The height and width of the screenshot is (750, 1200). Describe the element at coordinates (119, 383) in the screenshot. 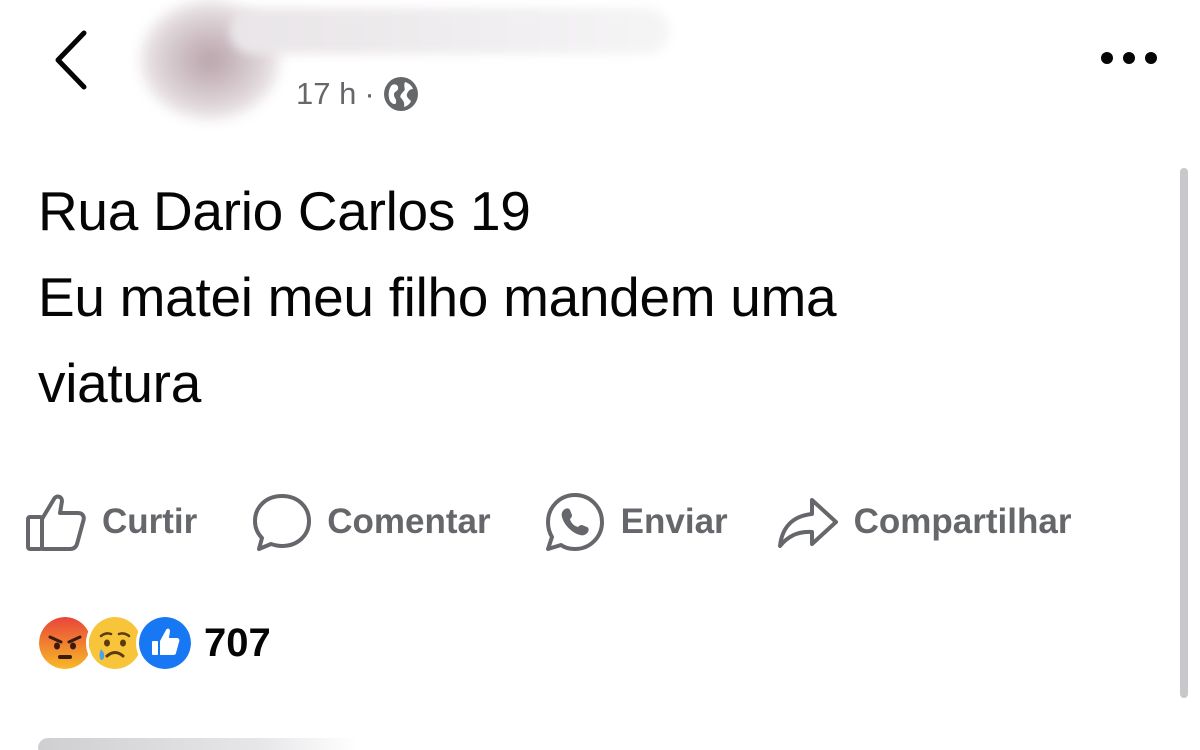

I see `post-line: viatura` at that location.